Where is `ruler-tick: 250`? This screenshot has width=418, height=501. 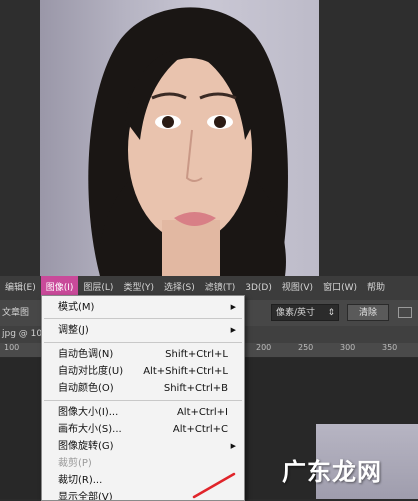
ruler-tick: 250 is located at coordinates (306, 347).